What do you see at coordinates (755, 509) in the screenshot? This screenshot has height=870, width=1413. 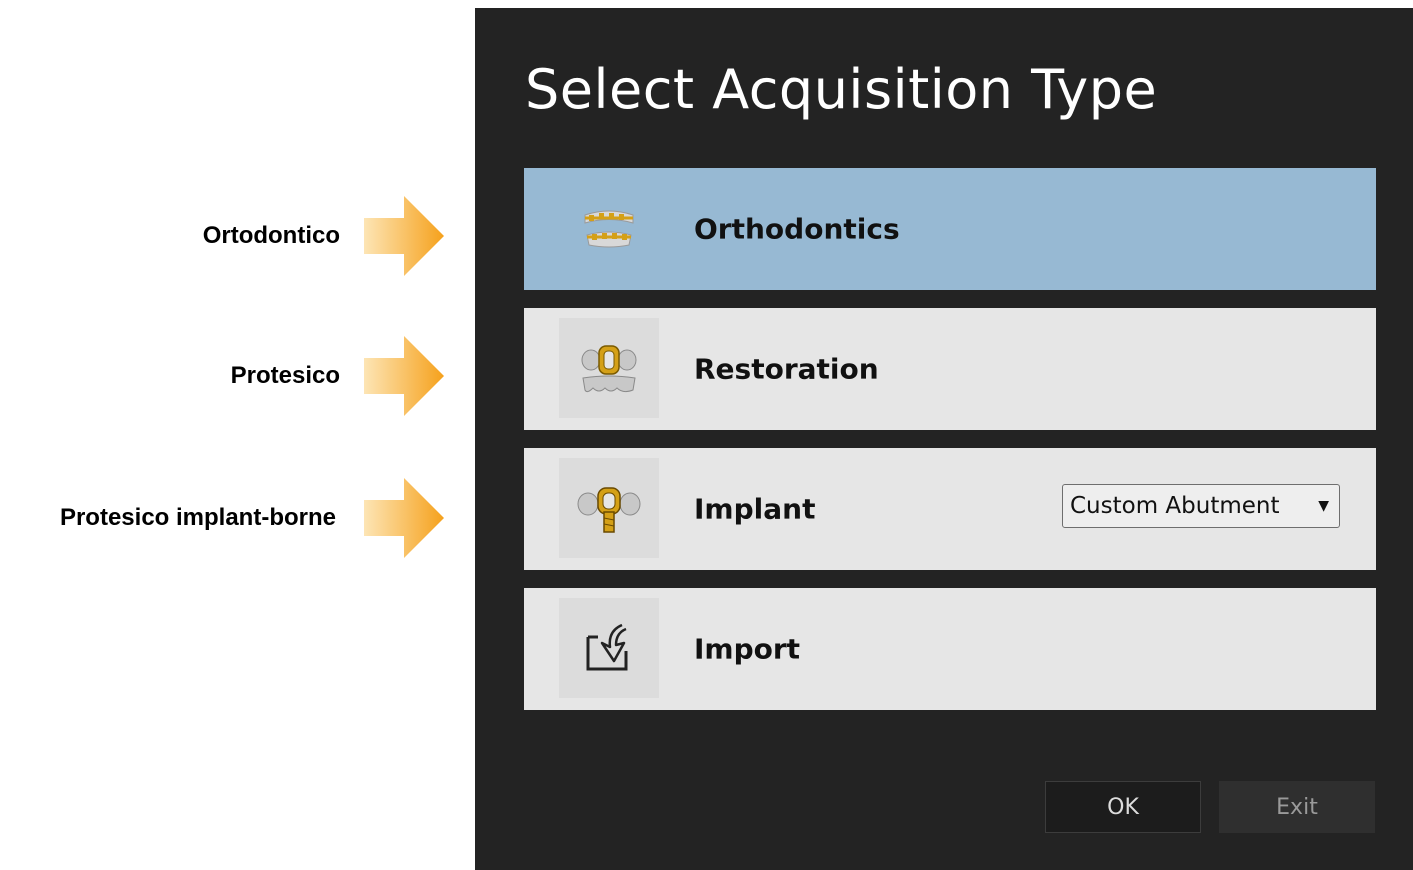 I see `option-label: Implant` at bounding box center [755, 509].